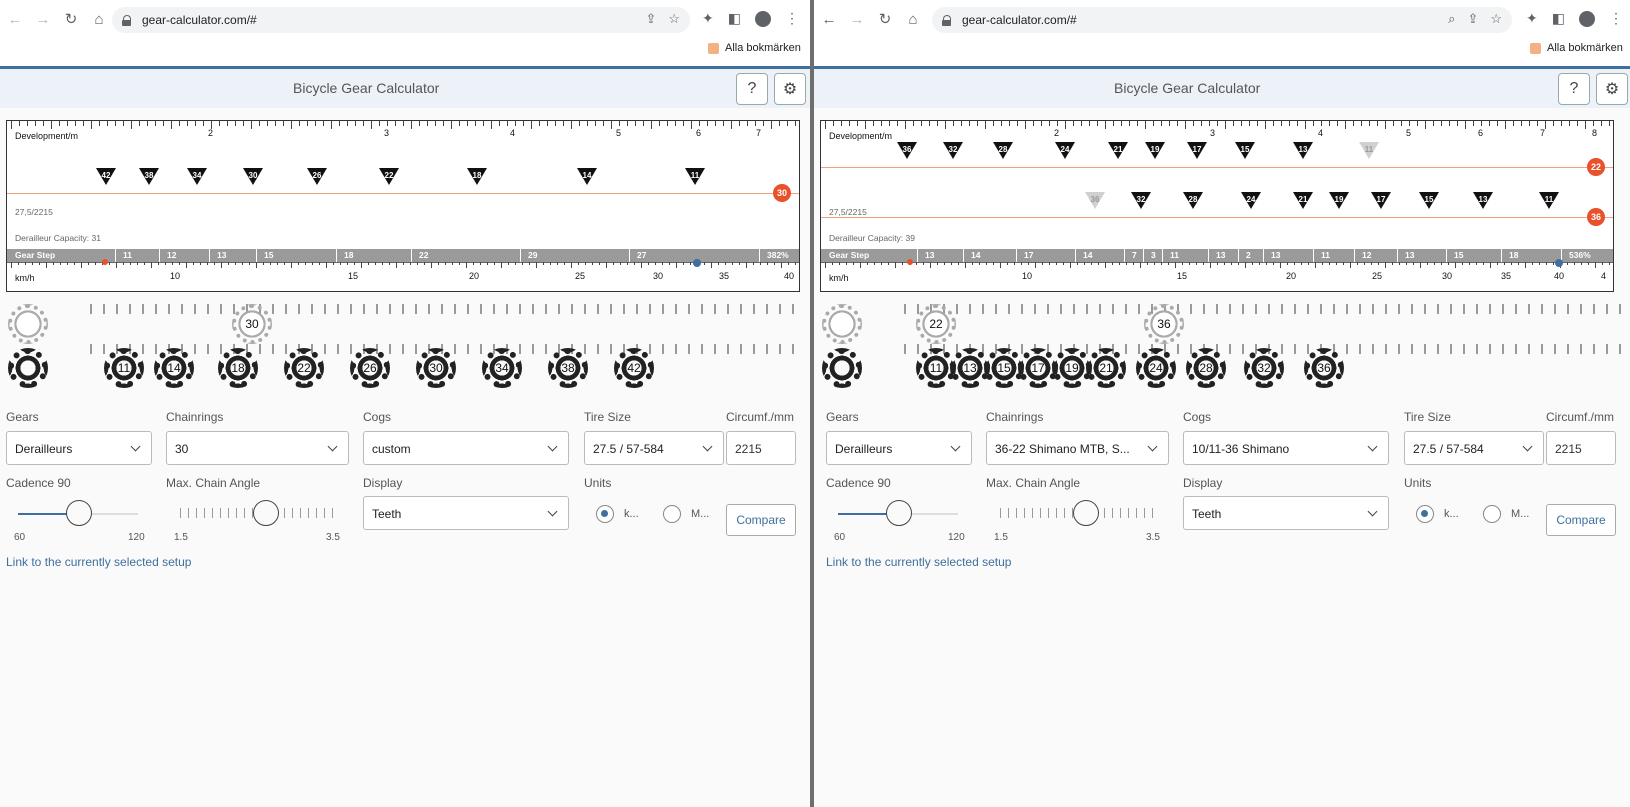  What do you see at coordinates (304, 368) in the screenshot?
I see `cog-gear: 22` at bounding box center [304, 368].